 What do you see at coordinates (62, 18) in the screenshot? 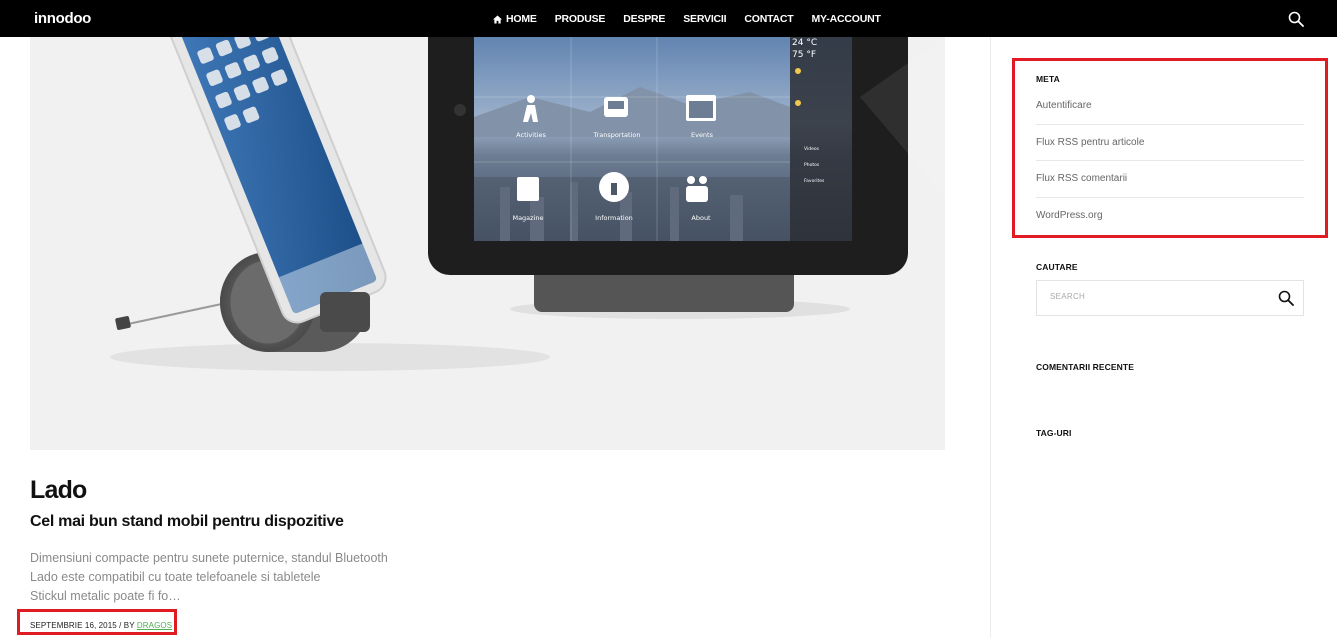
I see `site-logo: innodoo` at bounding box center [62, 18].